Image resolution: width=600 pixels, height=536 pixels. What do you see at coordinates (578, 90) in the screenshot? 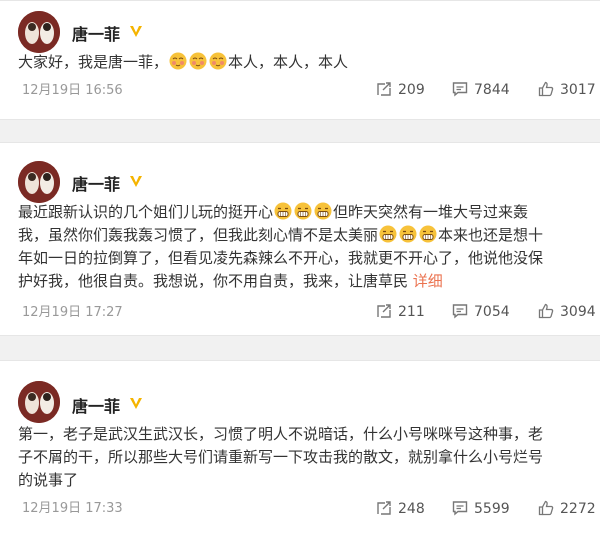
I see `like-count: 3017` at bounding box center [578, 90].